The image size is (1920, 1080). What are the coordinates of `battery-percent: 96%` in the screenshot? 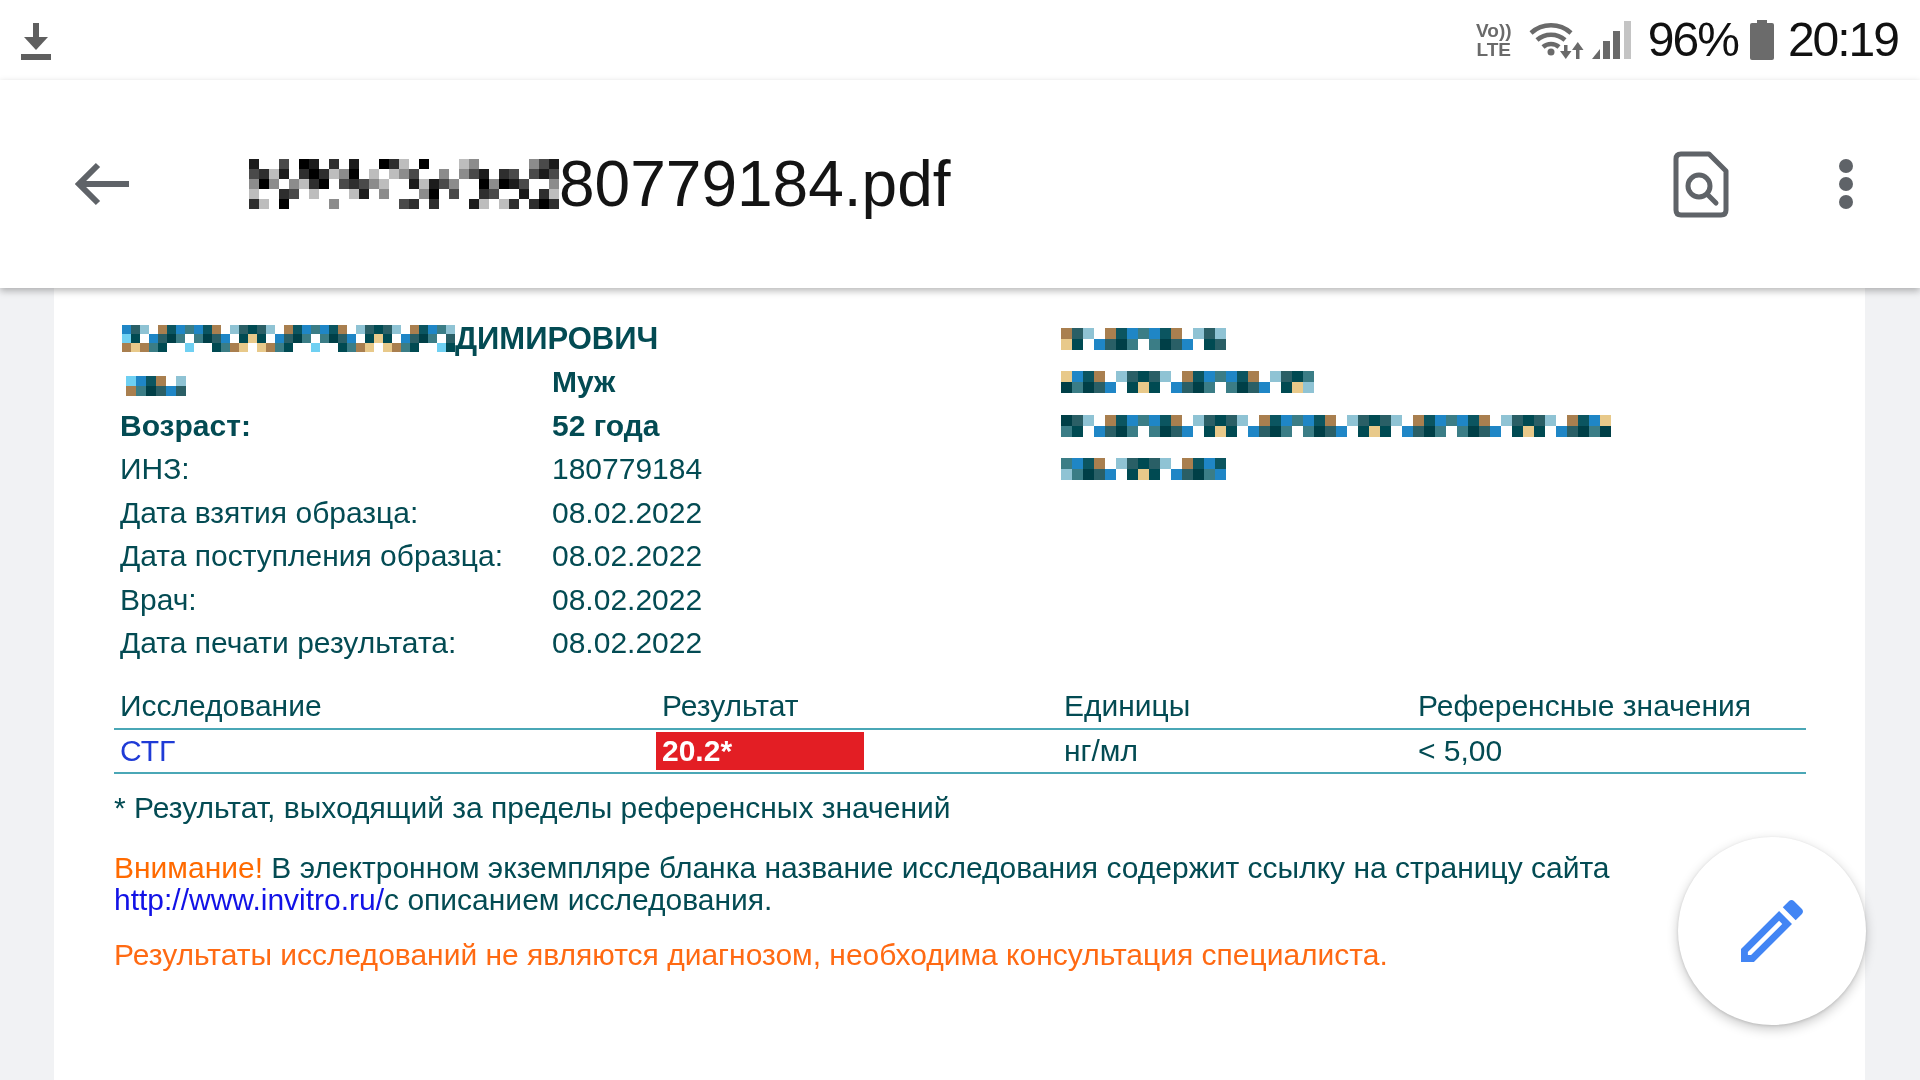 It's located at (1692, 40).